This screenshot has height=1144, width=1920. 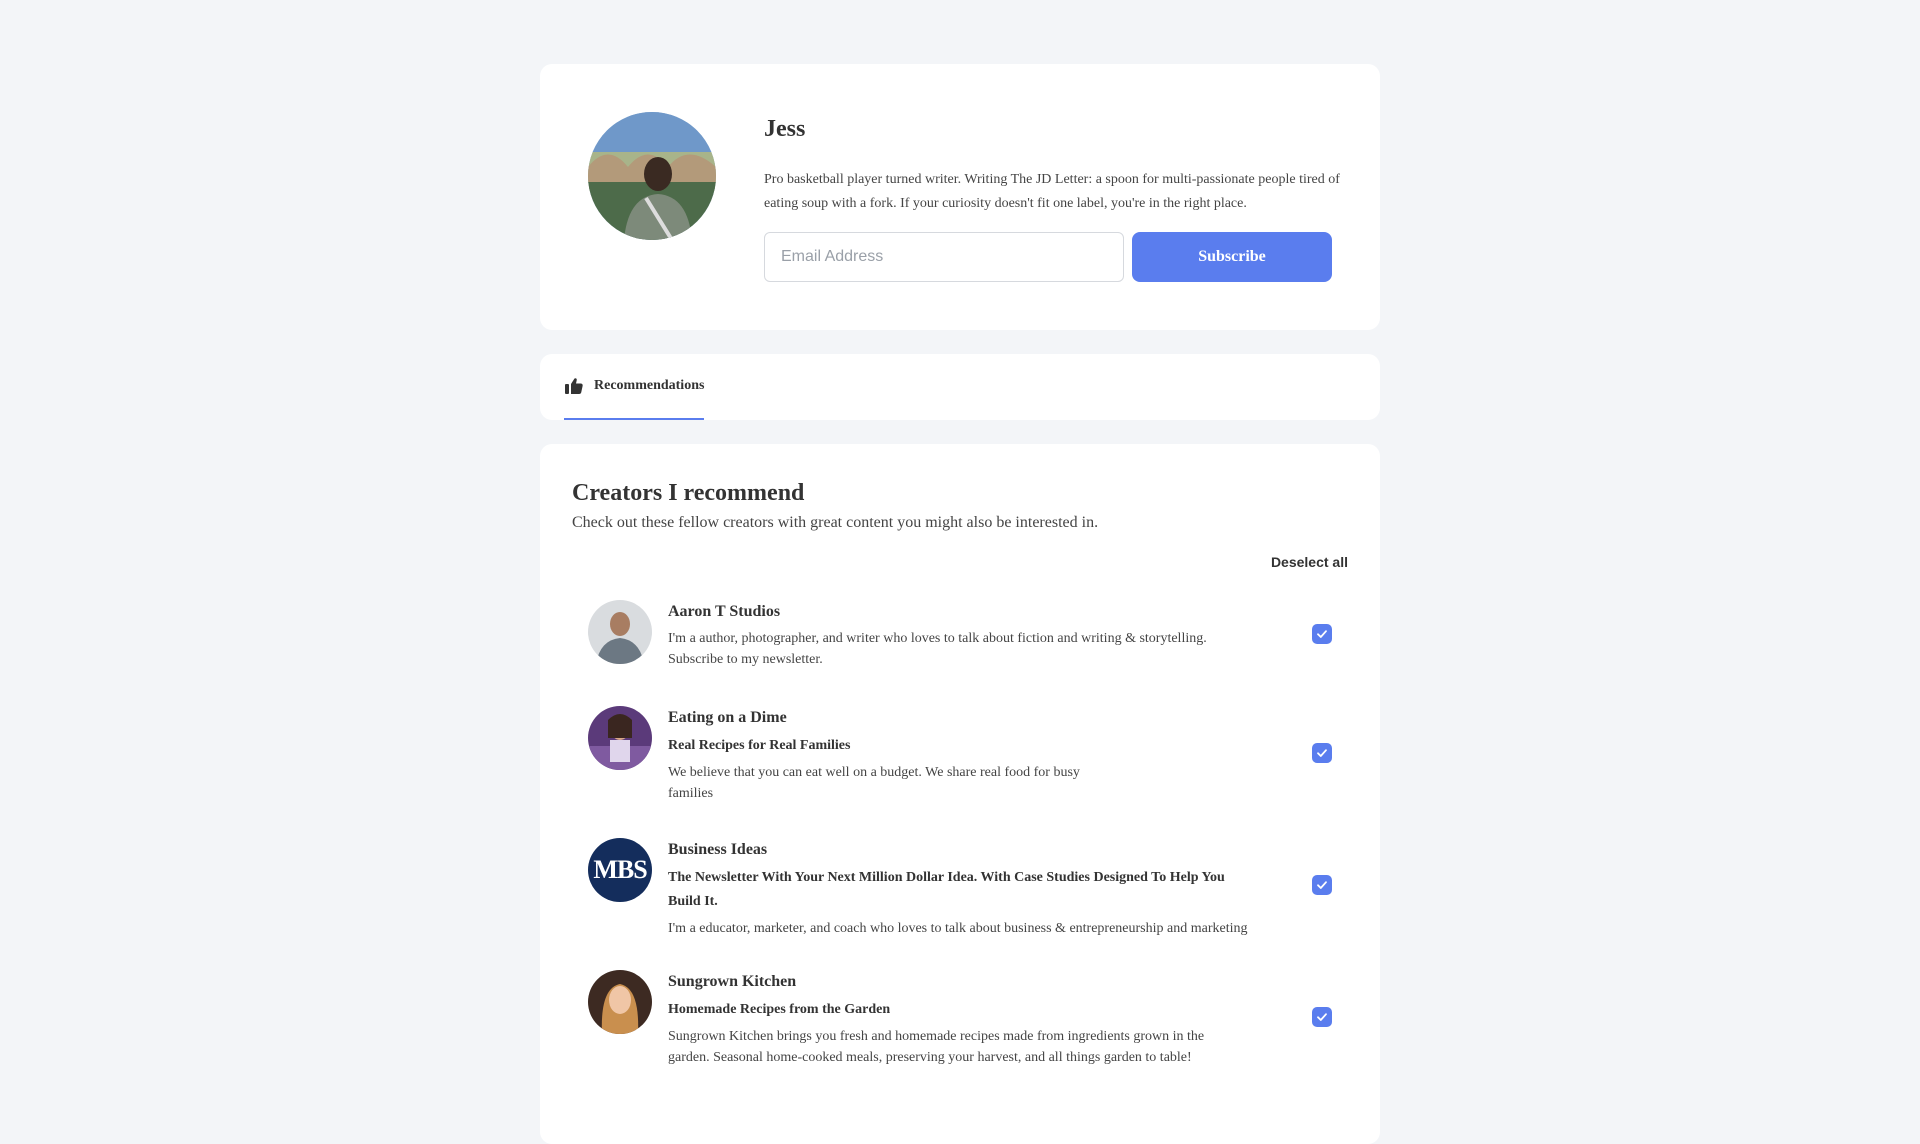 I want to click on section-title: Creators I recommend, so click(x=688, y=493).